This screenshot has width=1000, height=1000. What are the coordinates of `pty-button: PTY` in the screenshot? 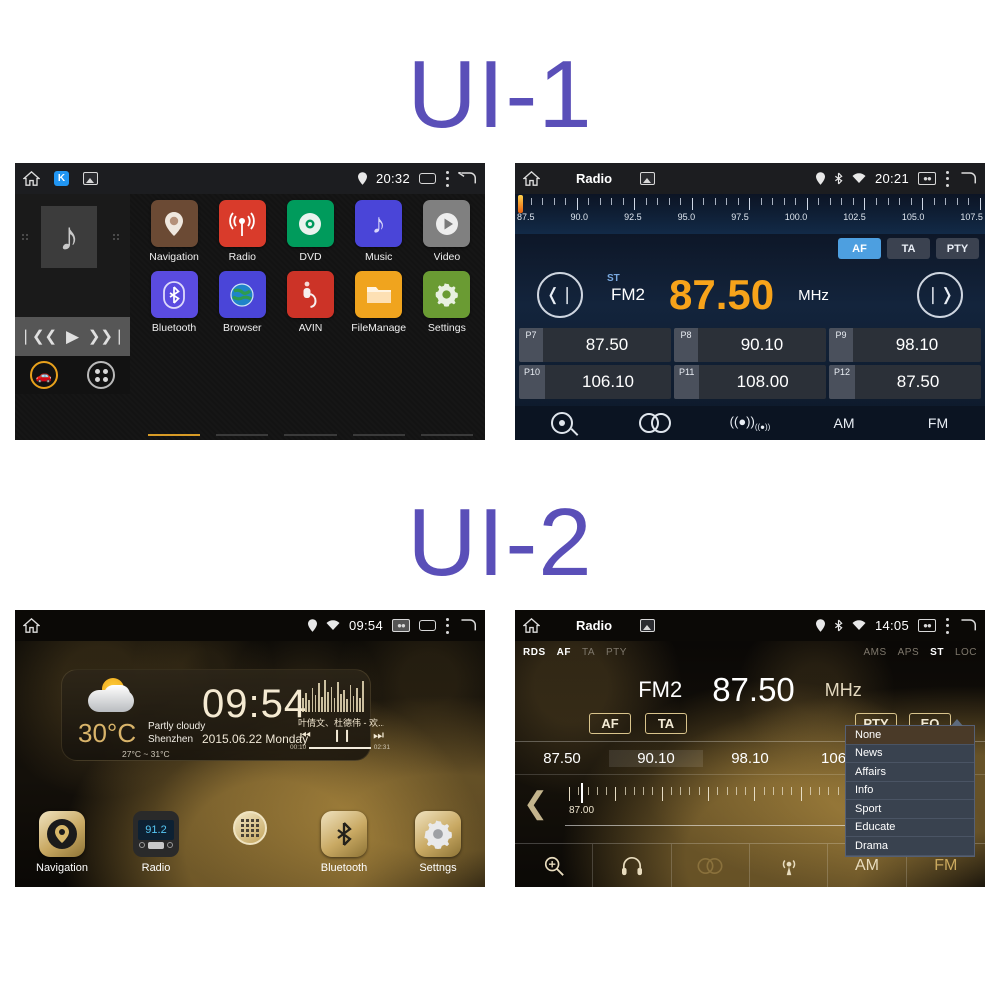 It's located at (957, 248).